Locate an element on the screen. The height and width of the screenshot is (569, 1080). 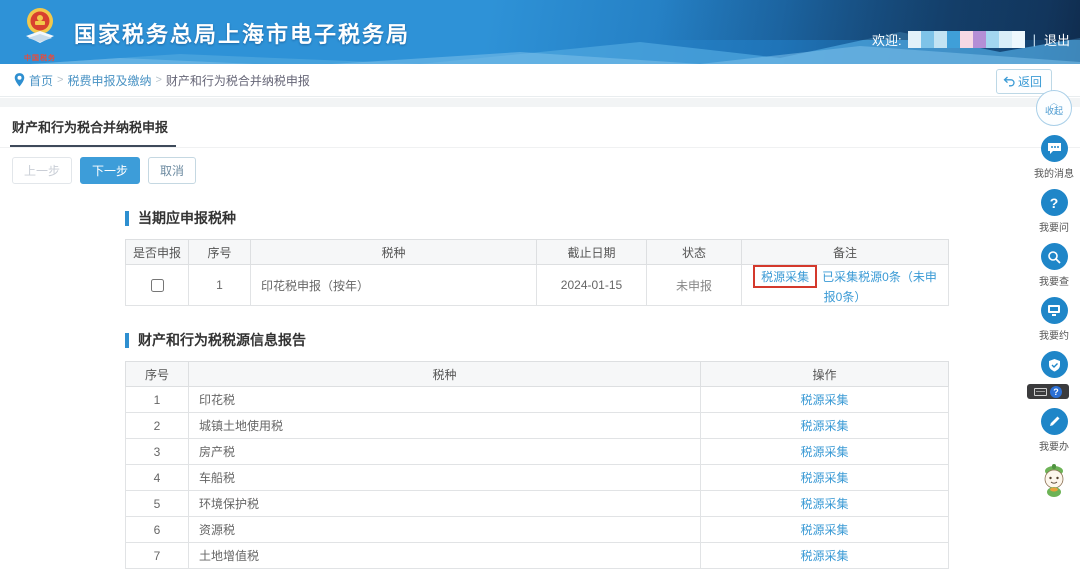
welcome-label: 欢迎: is located at coordinates (886, 40).